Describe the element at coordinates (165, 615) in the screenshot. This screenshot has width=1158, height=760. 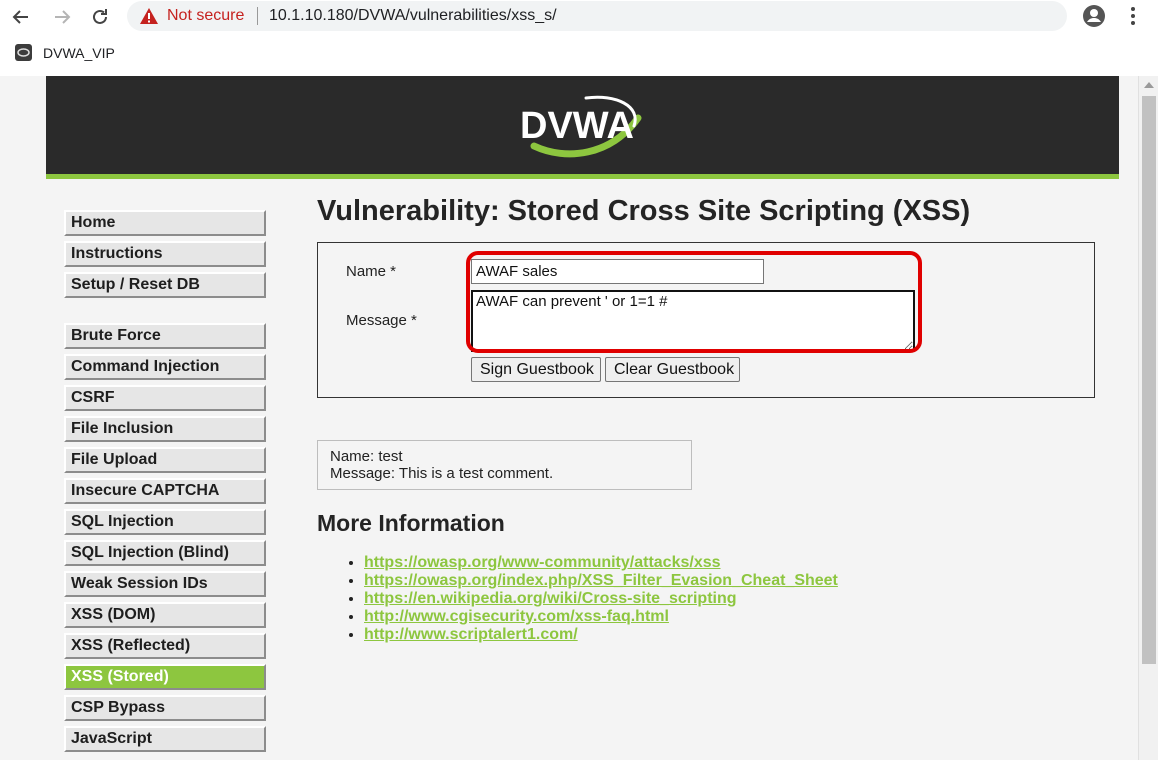
I see `menu-item-xss-dom: XSS (DOM)` at that location.